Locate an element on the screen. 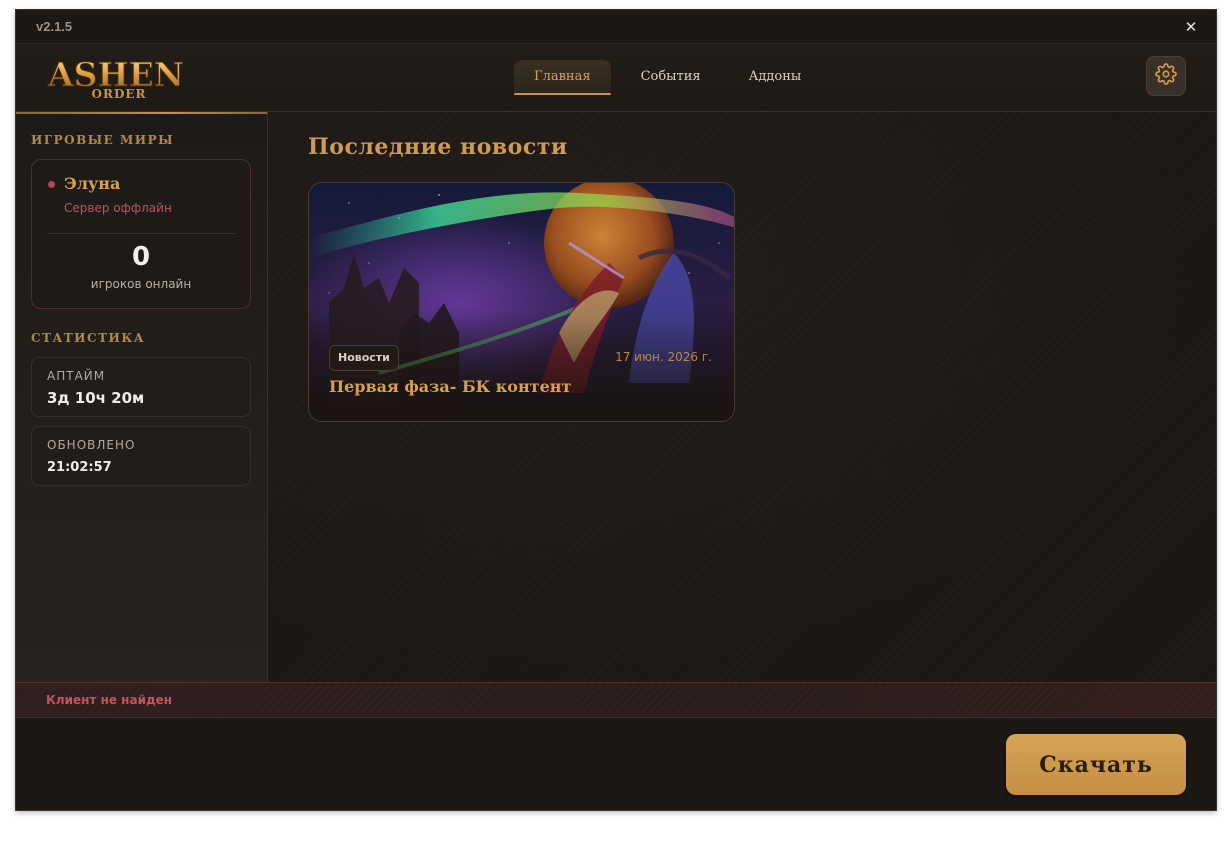 This screenshot has width=1232, height=842. uptime-value: 3д 10ч 20м is located at coordinates (96, 398).